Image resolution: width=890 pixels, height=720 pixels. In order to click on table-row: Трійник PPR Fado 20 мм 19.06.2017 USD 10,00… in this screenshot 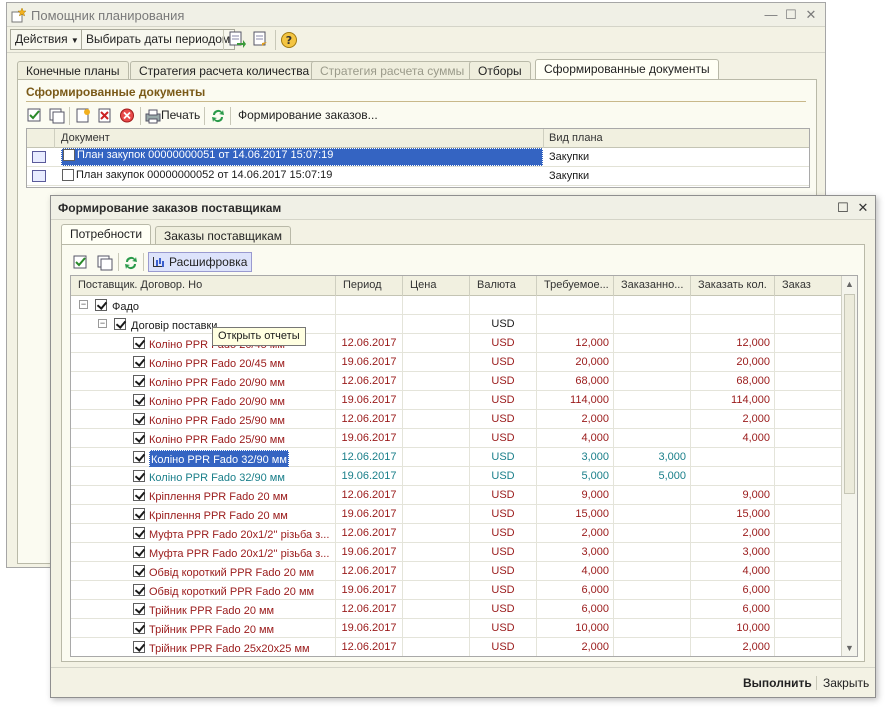, I will do `click(456, 628)`.